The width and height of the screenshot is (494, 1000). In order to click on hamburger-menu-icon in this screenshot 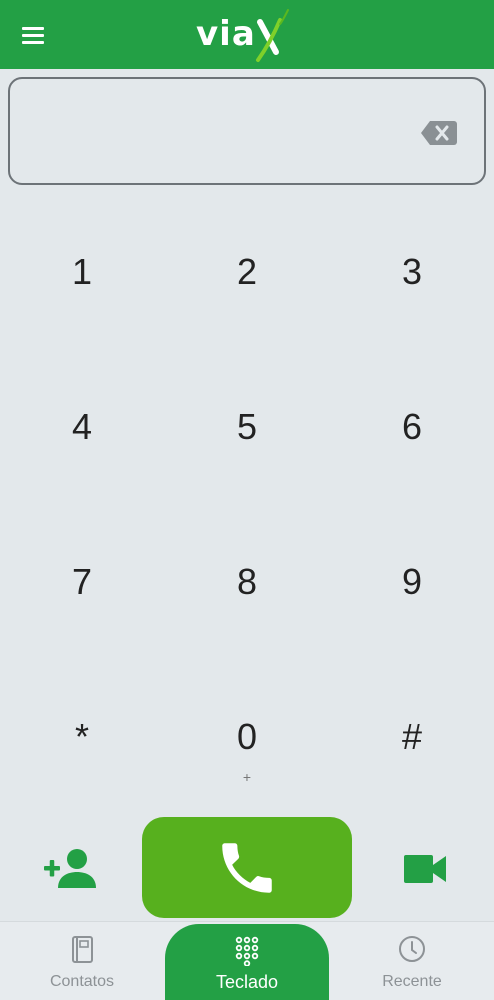, I will do `click(33, 28)`.